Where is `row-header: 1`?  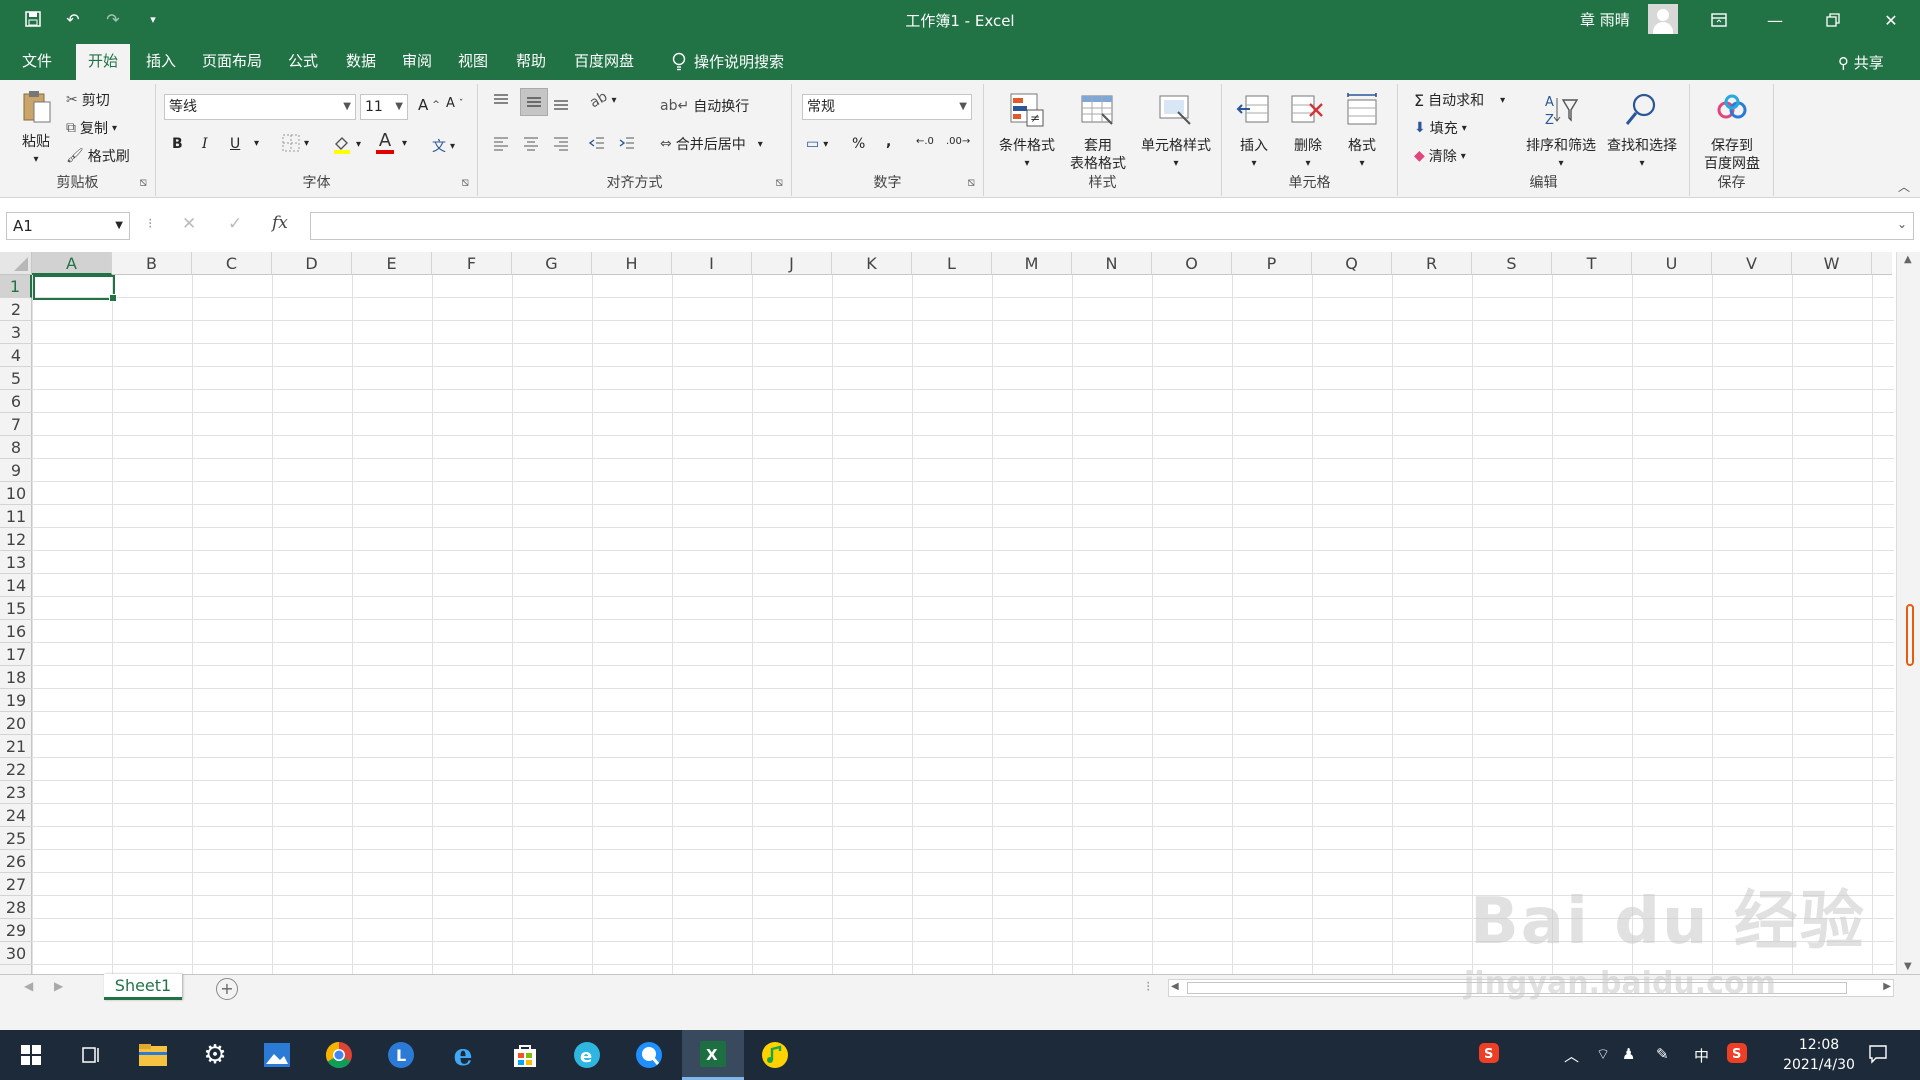 row-header: 1 is located at coordinates (16, 286).